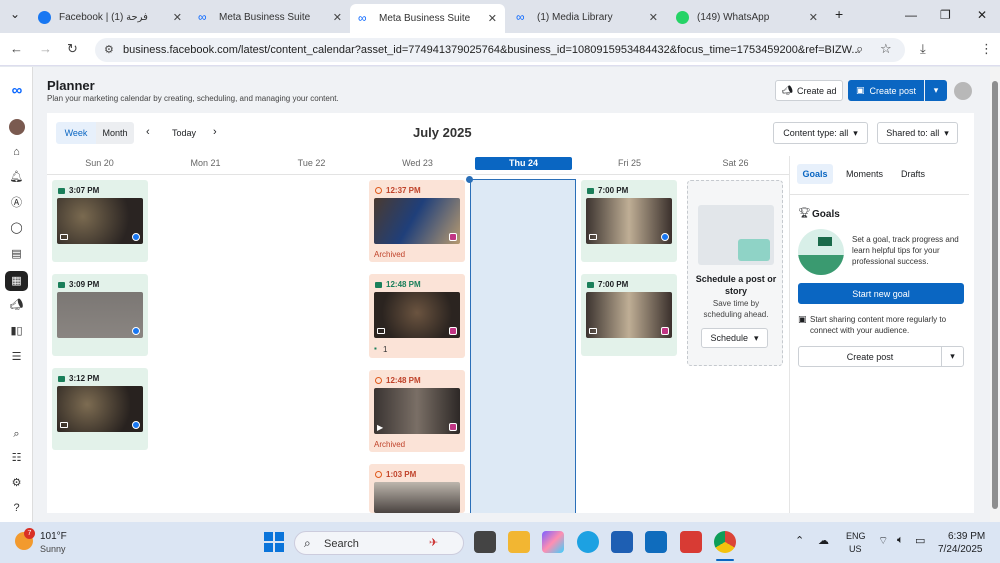 The height and width of the screenshot is (563, 1000). What do you see at coordinates (823, 540) in the screenshot?
I see `cloud-sync-icon: ☁` at bounding box center [823, 540].